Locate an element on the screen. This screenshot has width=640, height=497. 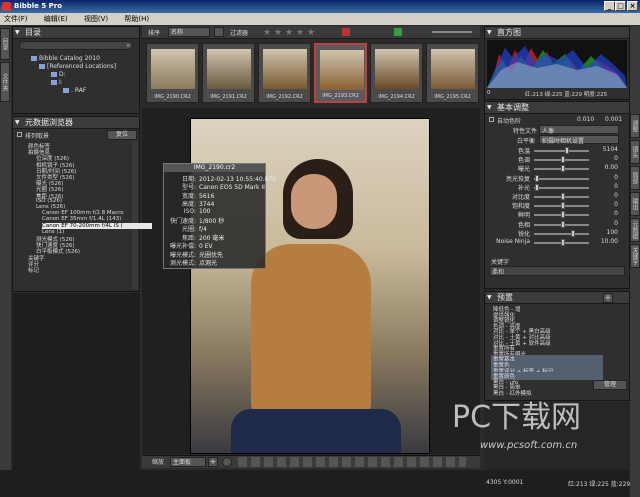
metadata-tree-item: ISO (526) is located at coordinates (49, 201).